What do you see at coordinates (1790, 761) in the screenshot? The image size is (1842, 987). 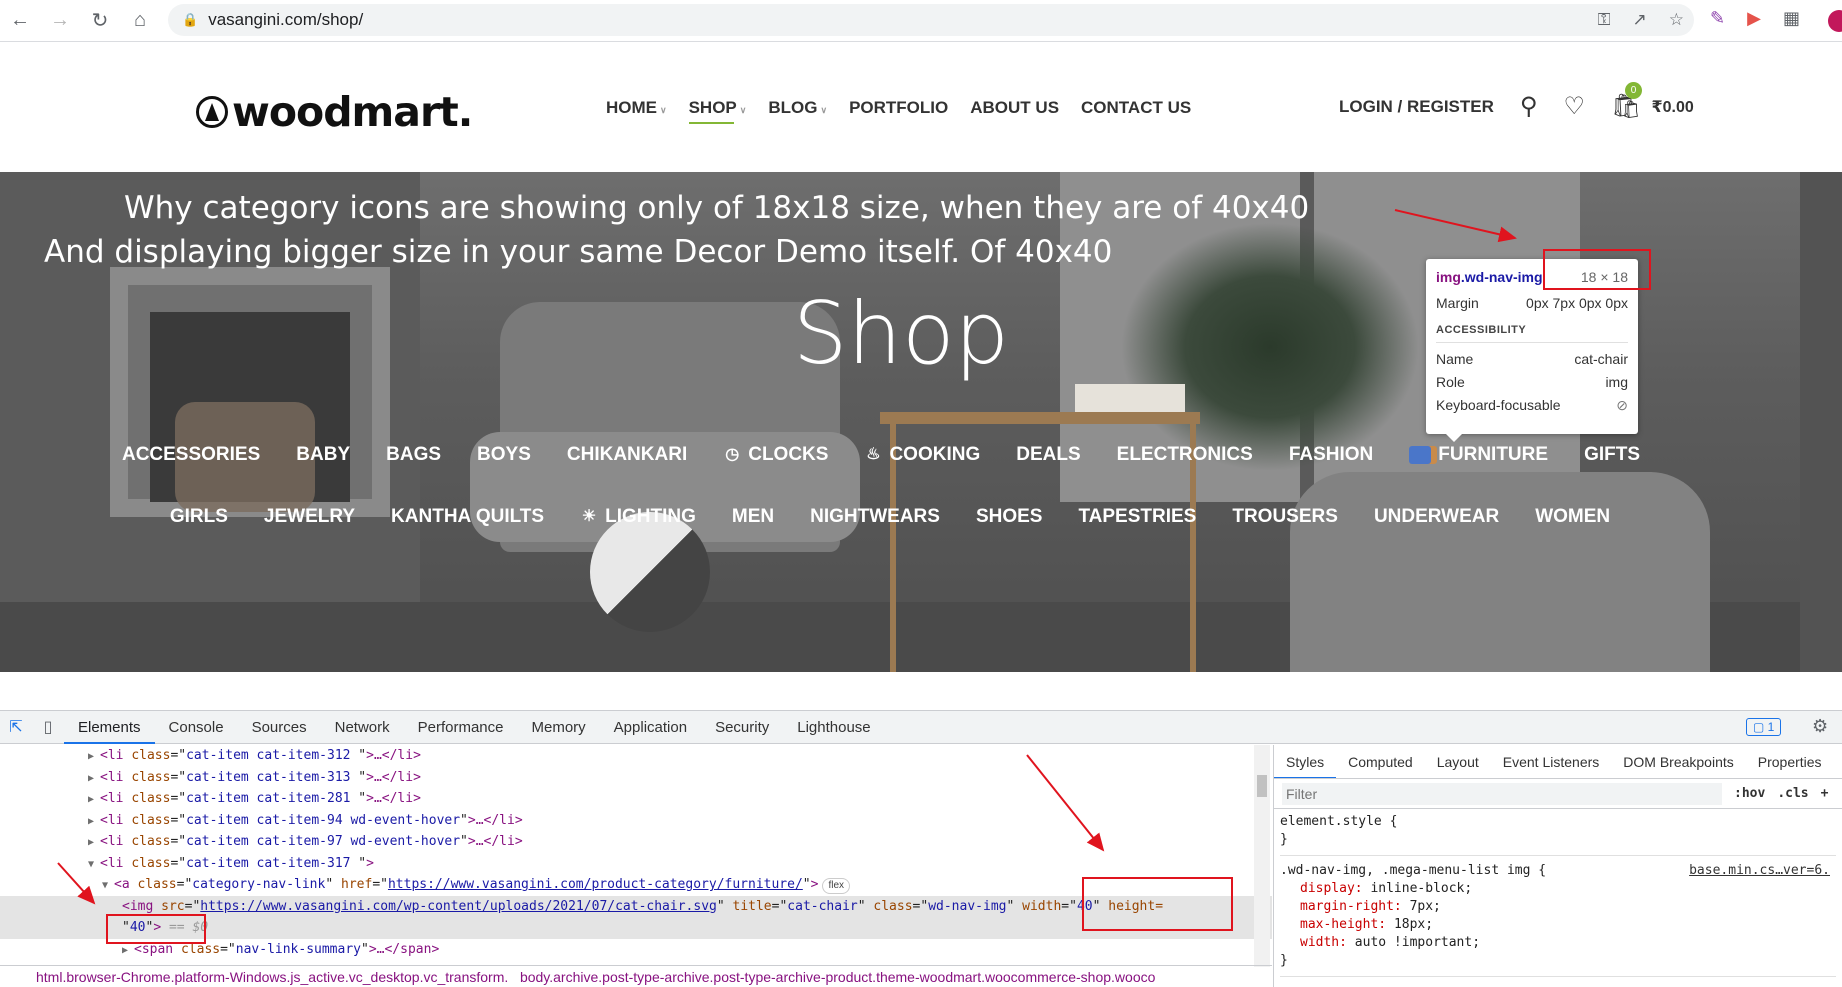 I see `styles-tab-properties: Properties` at bounding box center [1790, 761].